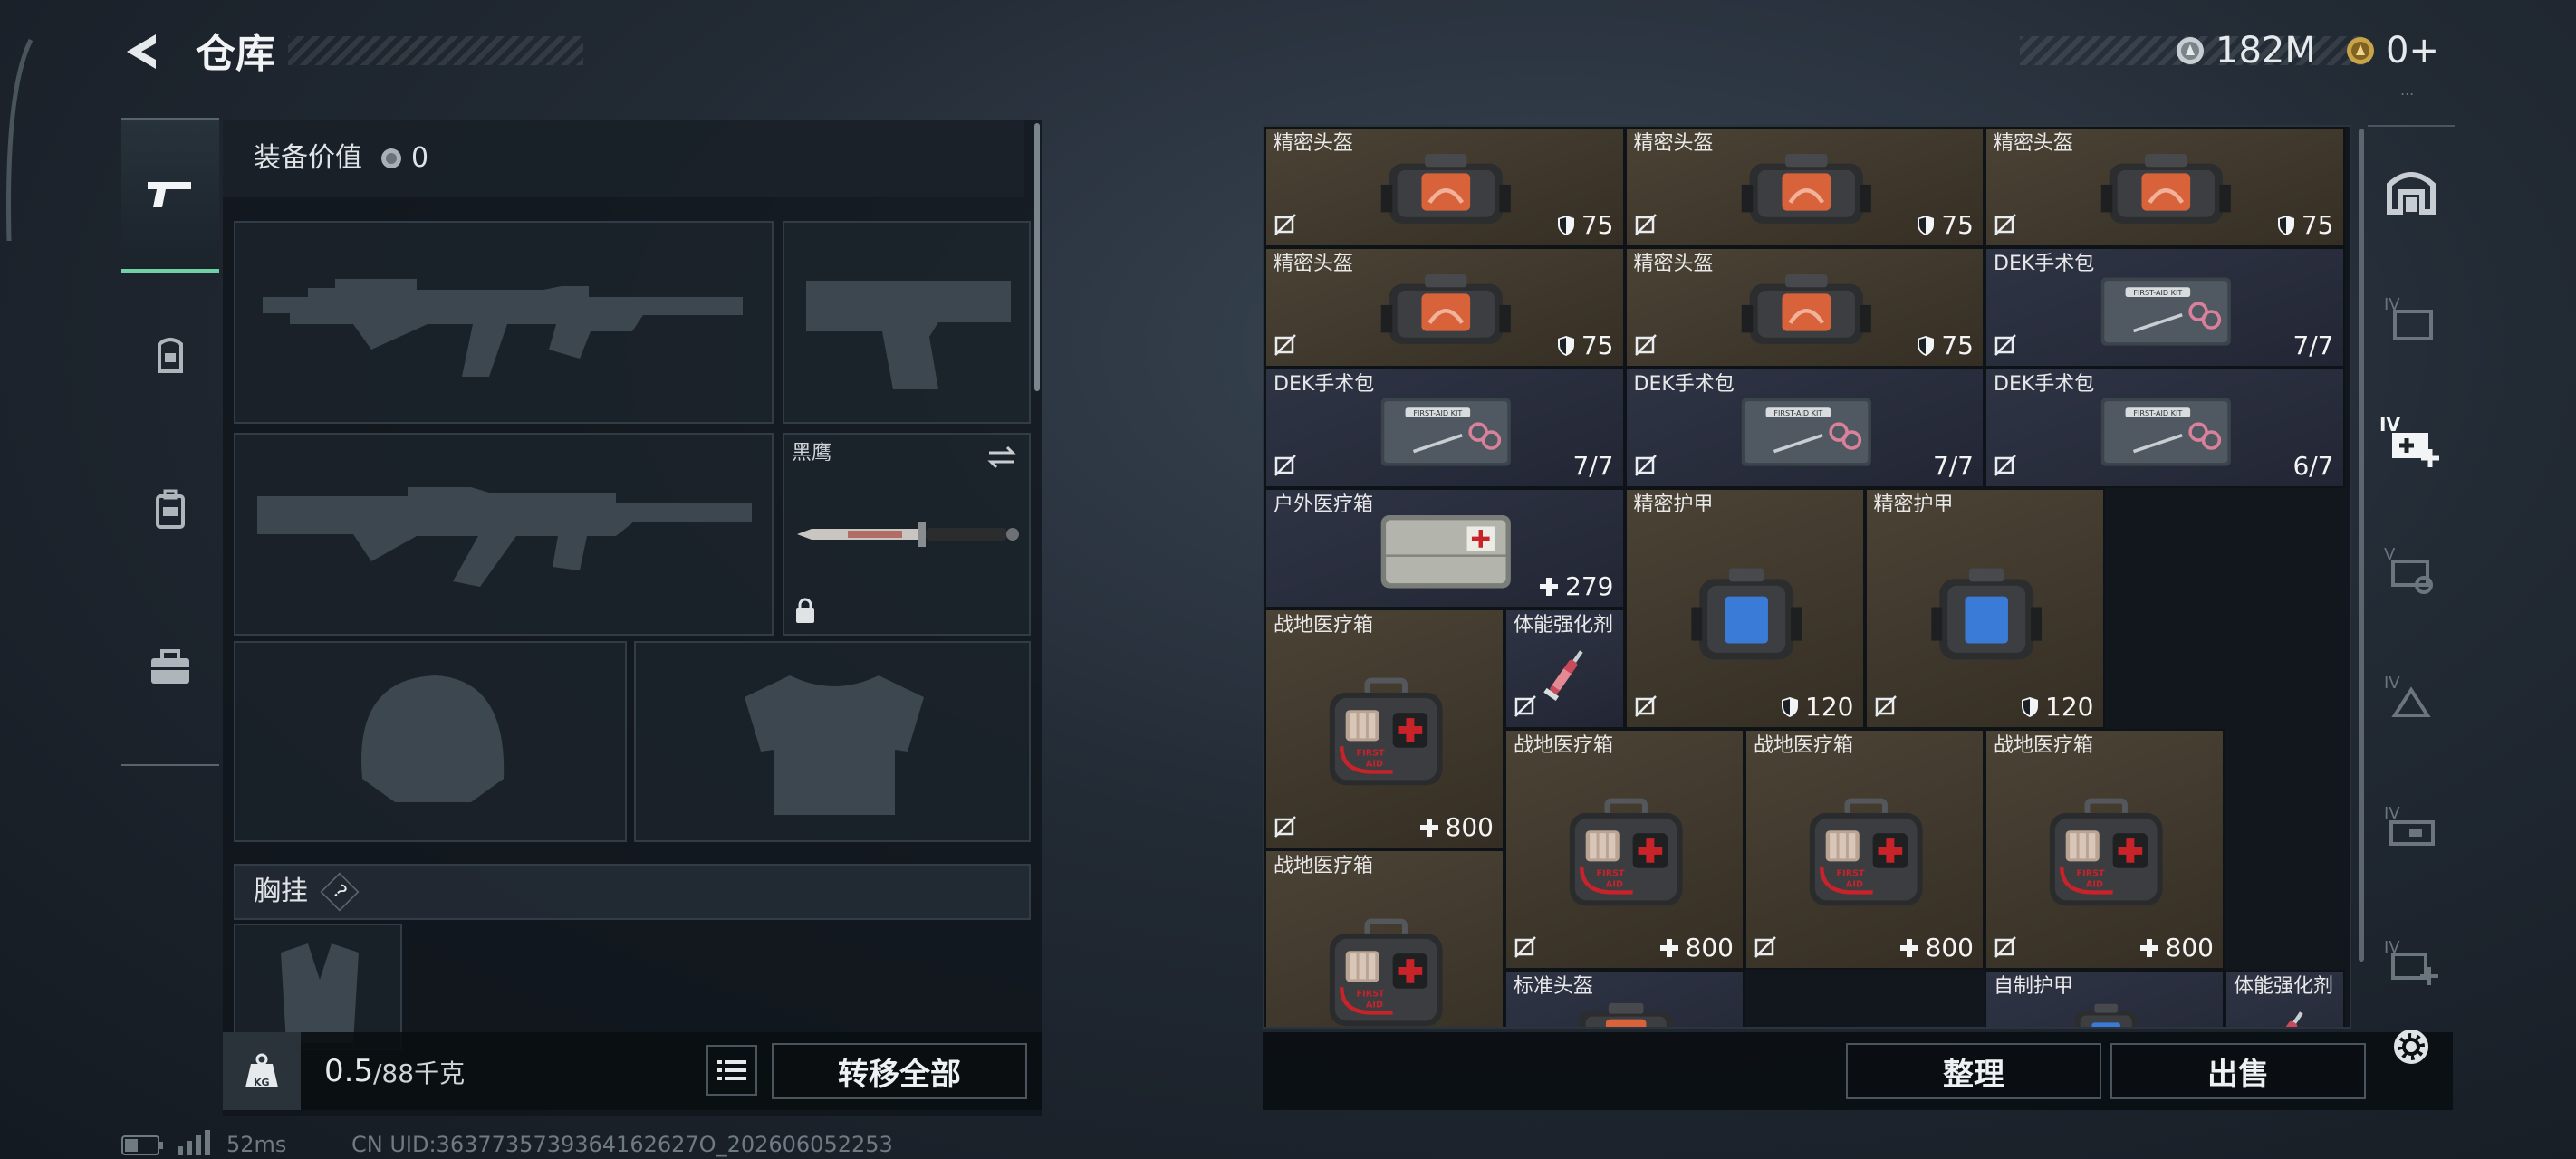  I want to click on tab-keys: V, so click(2411, 567).